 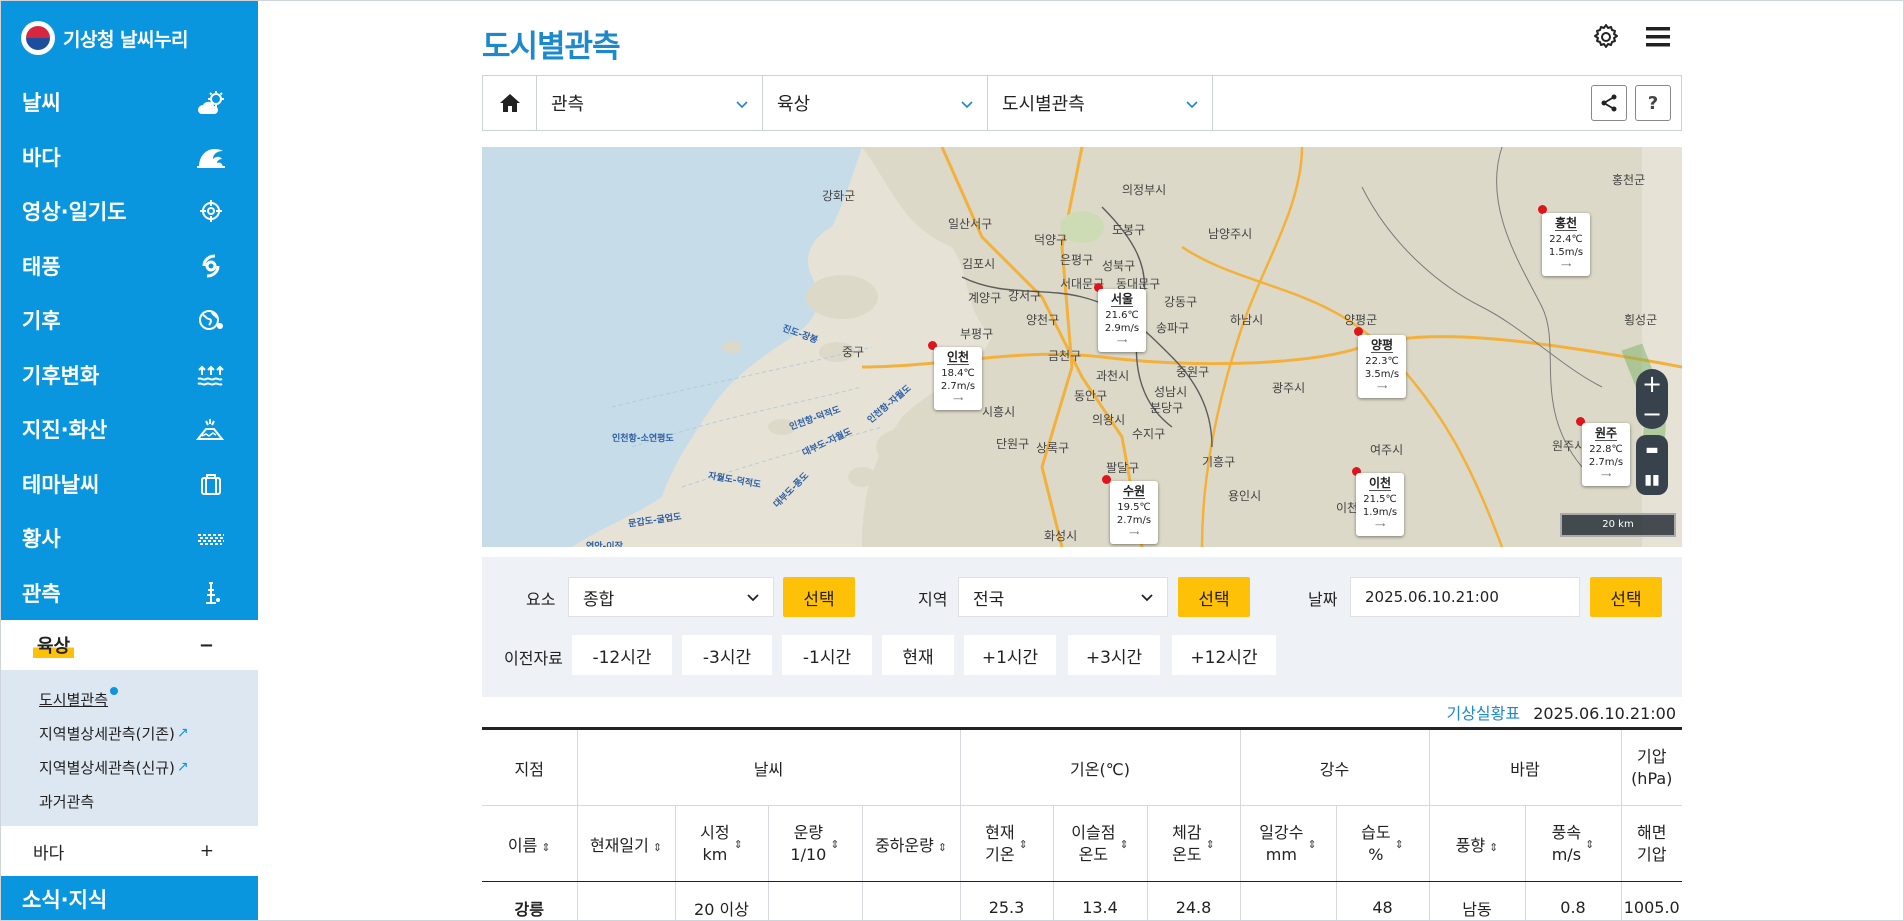 I want to click on city-card-seoul: 서울 21.6℃ 2.9m/s ⟶, so click(x=1122, y=320).